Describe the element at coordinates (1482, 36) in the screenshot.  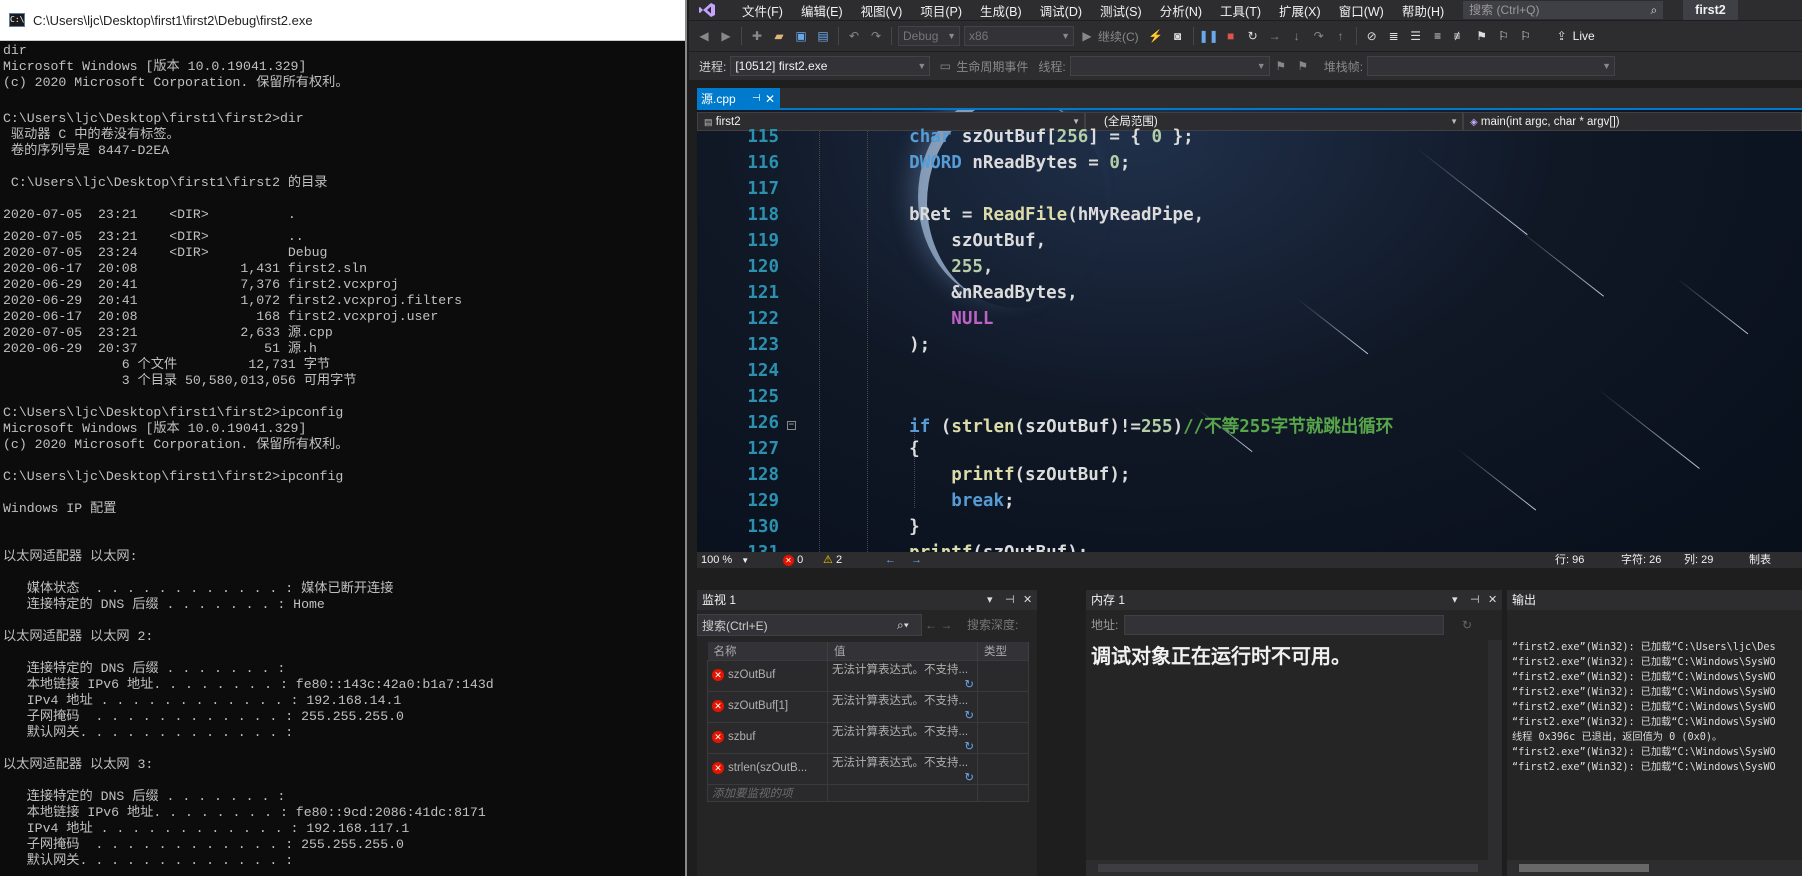
I see `bookmark-icon: ⚑` at that location.